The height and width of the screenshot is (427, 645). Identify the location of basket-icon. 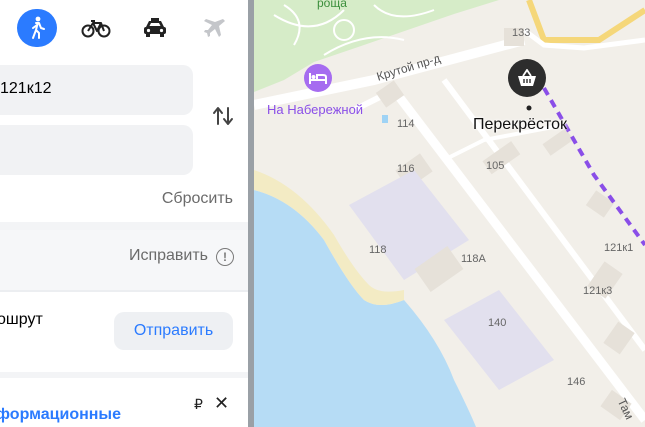
(527, 77).